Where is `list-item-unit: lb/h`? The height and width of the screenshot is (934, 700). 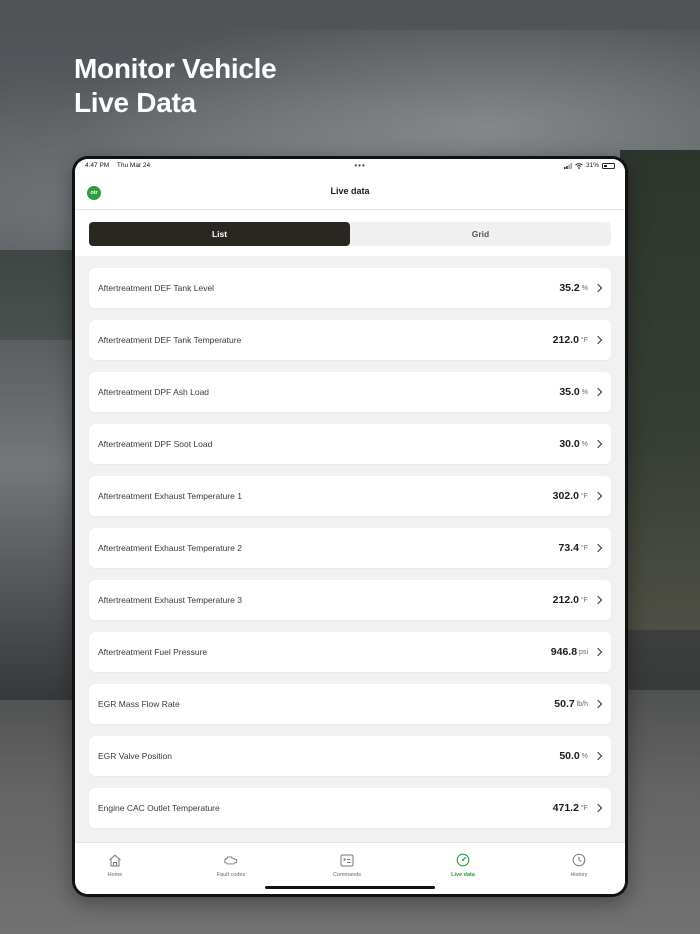 list-item-unit: lb/h is located at coordinates (582, 704).